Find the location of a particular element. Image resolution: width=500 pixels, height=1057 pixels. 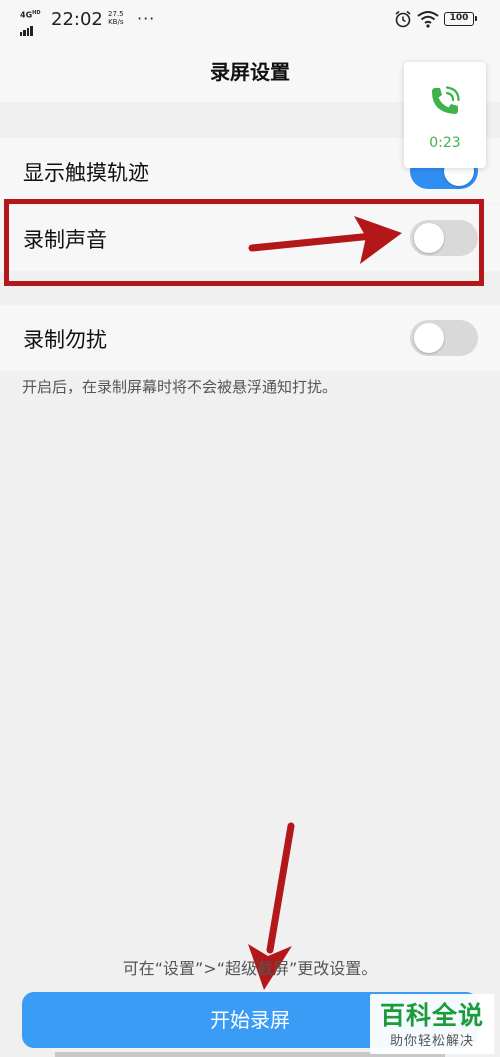

annotation-arrow-right-icon is located at coordinates (325, 240).